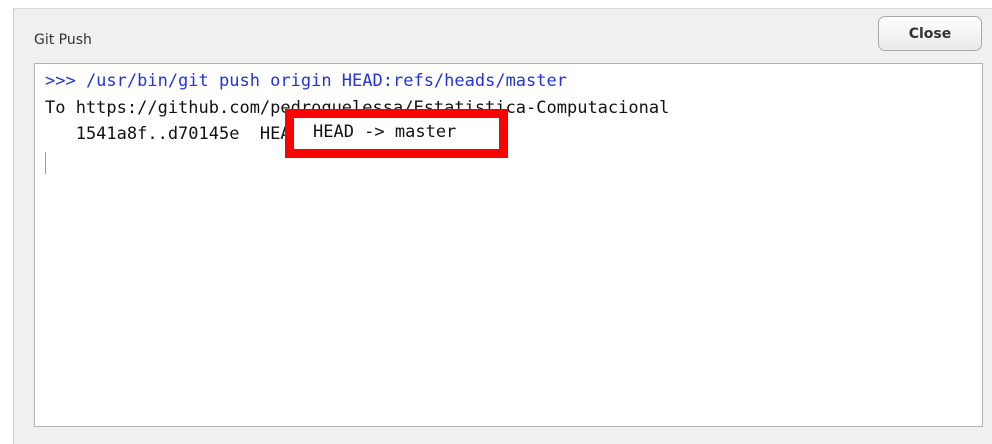  Describe the element at coordinates (63, 40) in the screenshot. I see `dialog-title: Git Push` at that location.